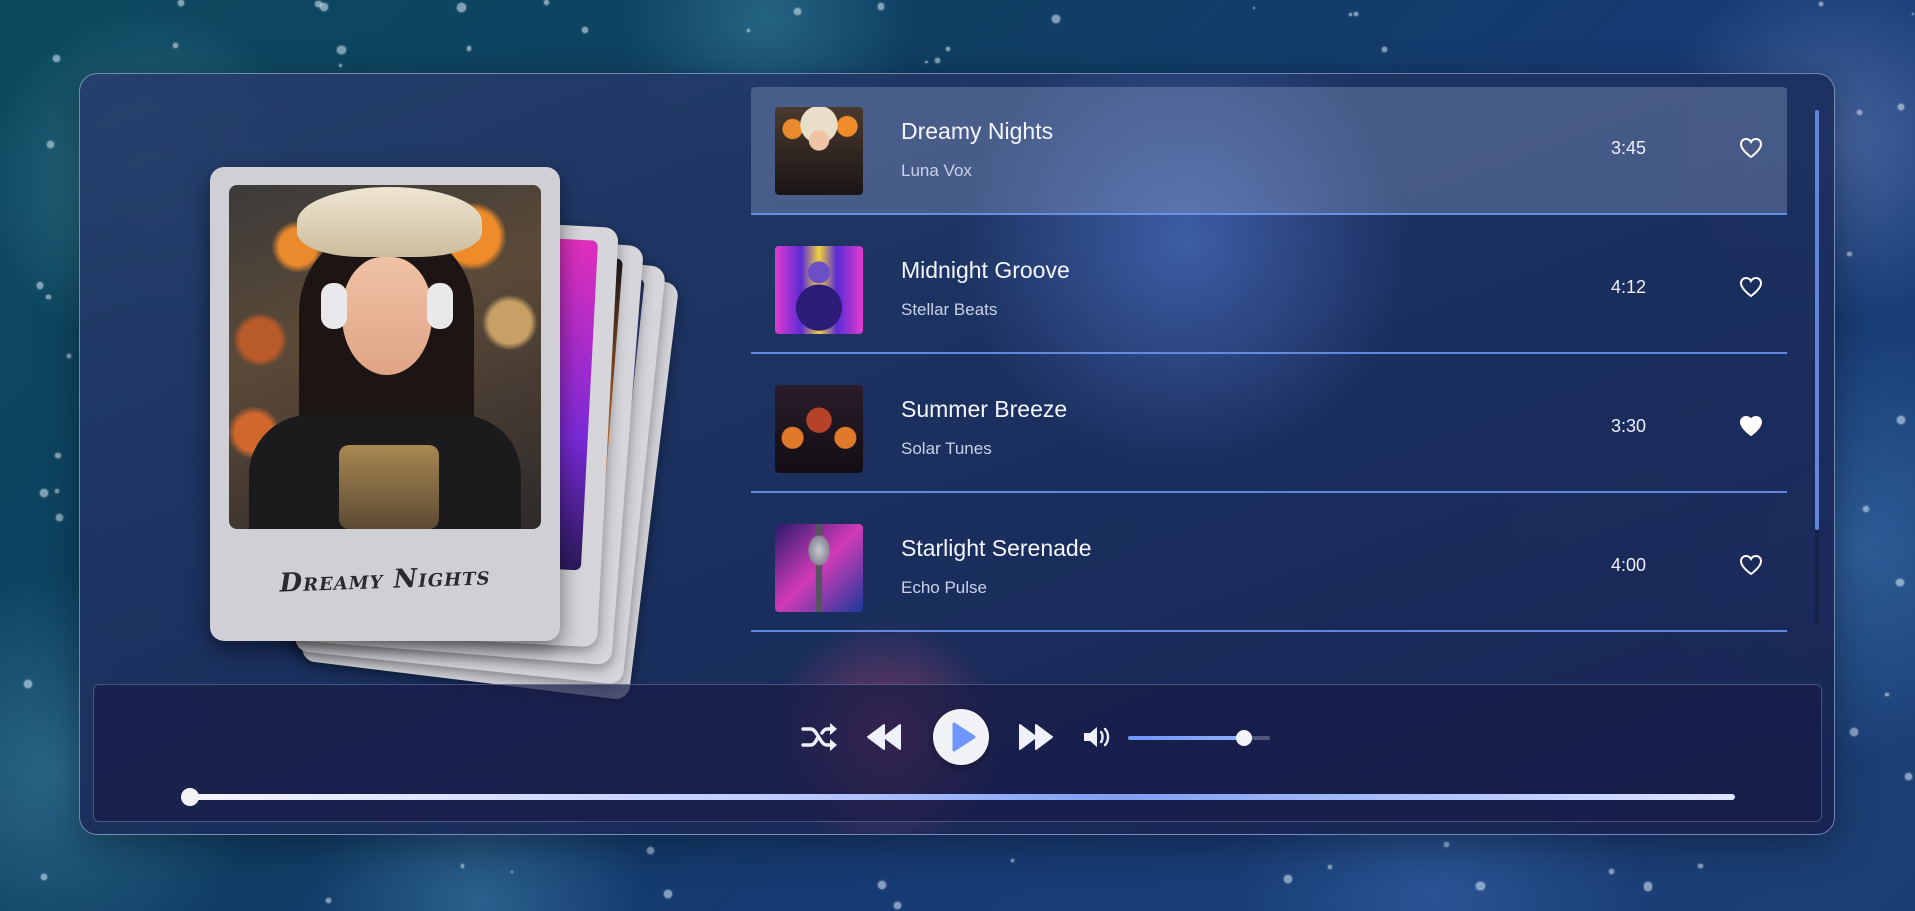 Image resolution: width=1915 pixels, height=911 pixels. What do you see at coordinates (1817, 320) in the screenshot?
I see `scrollbar-thumb` at bounding box center [1817, 320].